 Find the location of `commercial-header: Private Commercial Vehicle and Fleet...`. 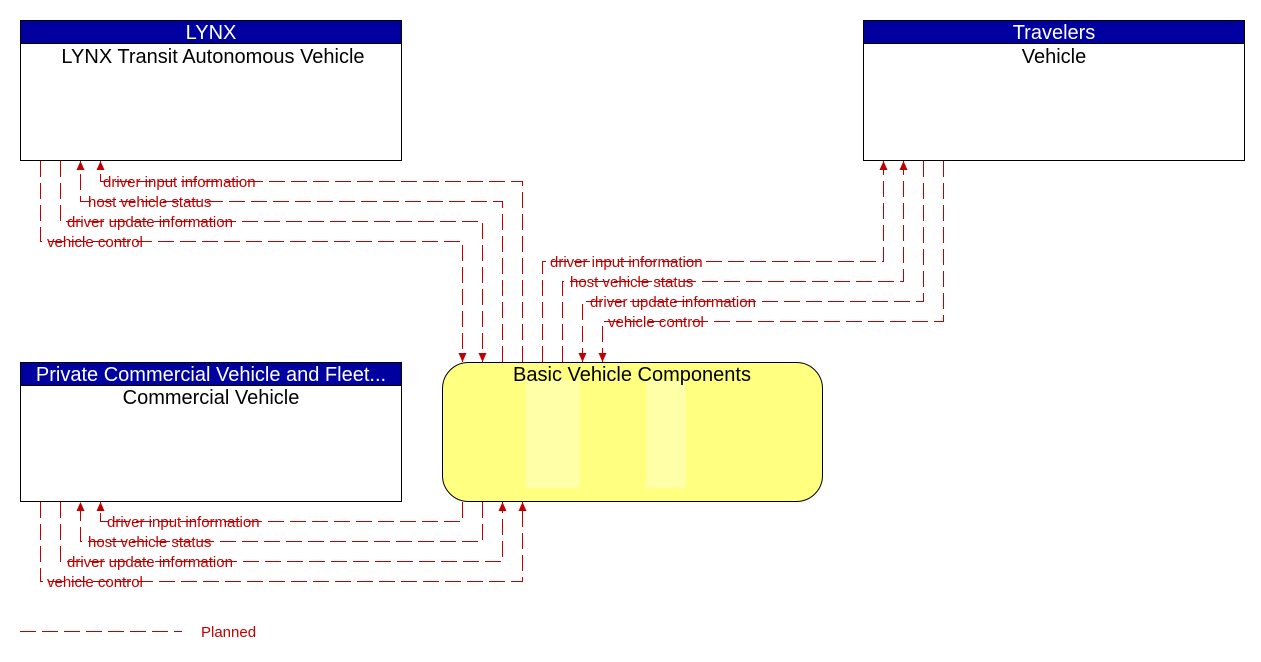

commercial-header: Private Commercial Vehicle and Fleet... is located at coordinates (211, 375).